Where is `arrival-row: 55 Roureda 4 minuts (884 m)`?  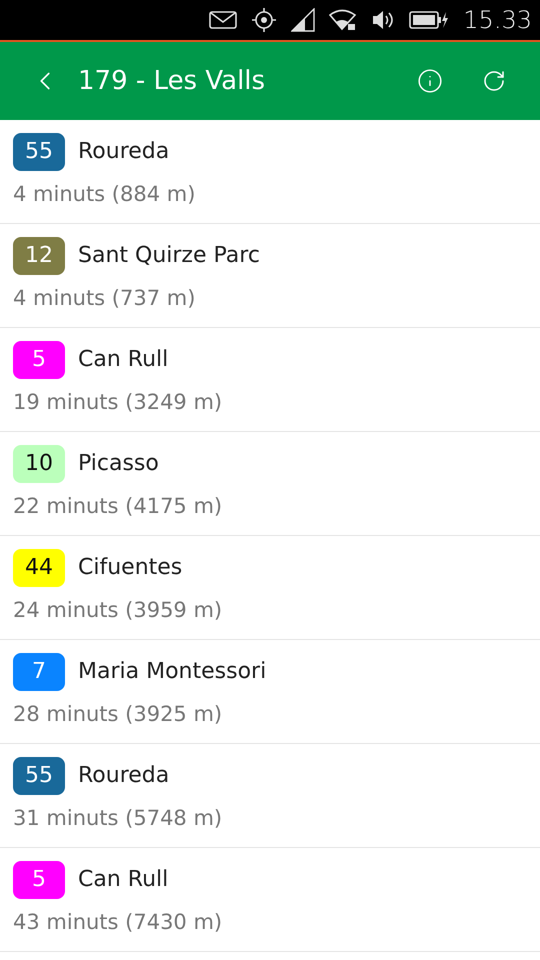
arrival-row: 55 Roureda 4 minuts (884 m) is located at coordinates (270, 172).